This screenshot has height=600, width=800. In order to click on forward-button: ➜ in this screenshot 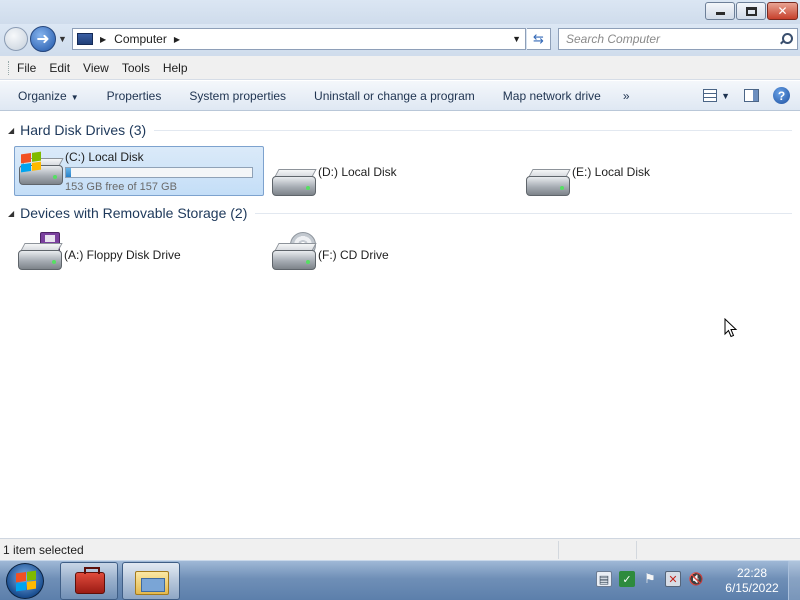, I will do `click(43, 39)`.